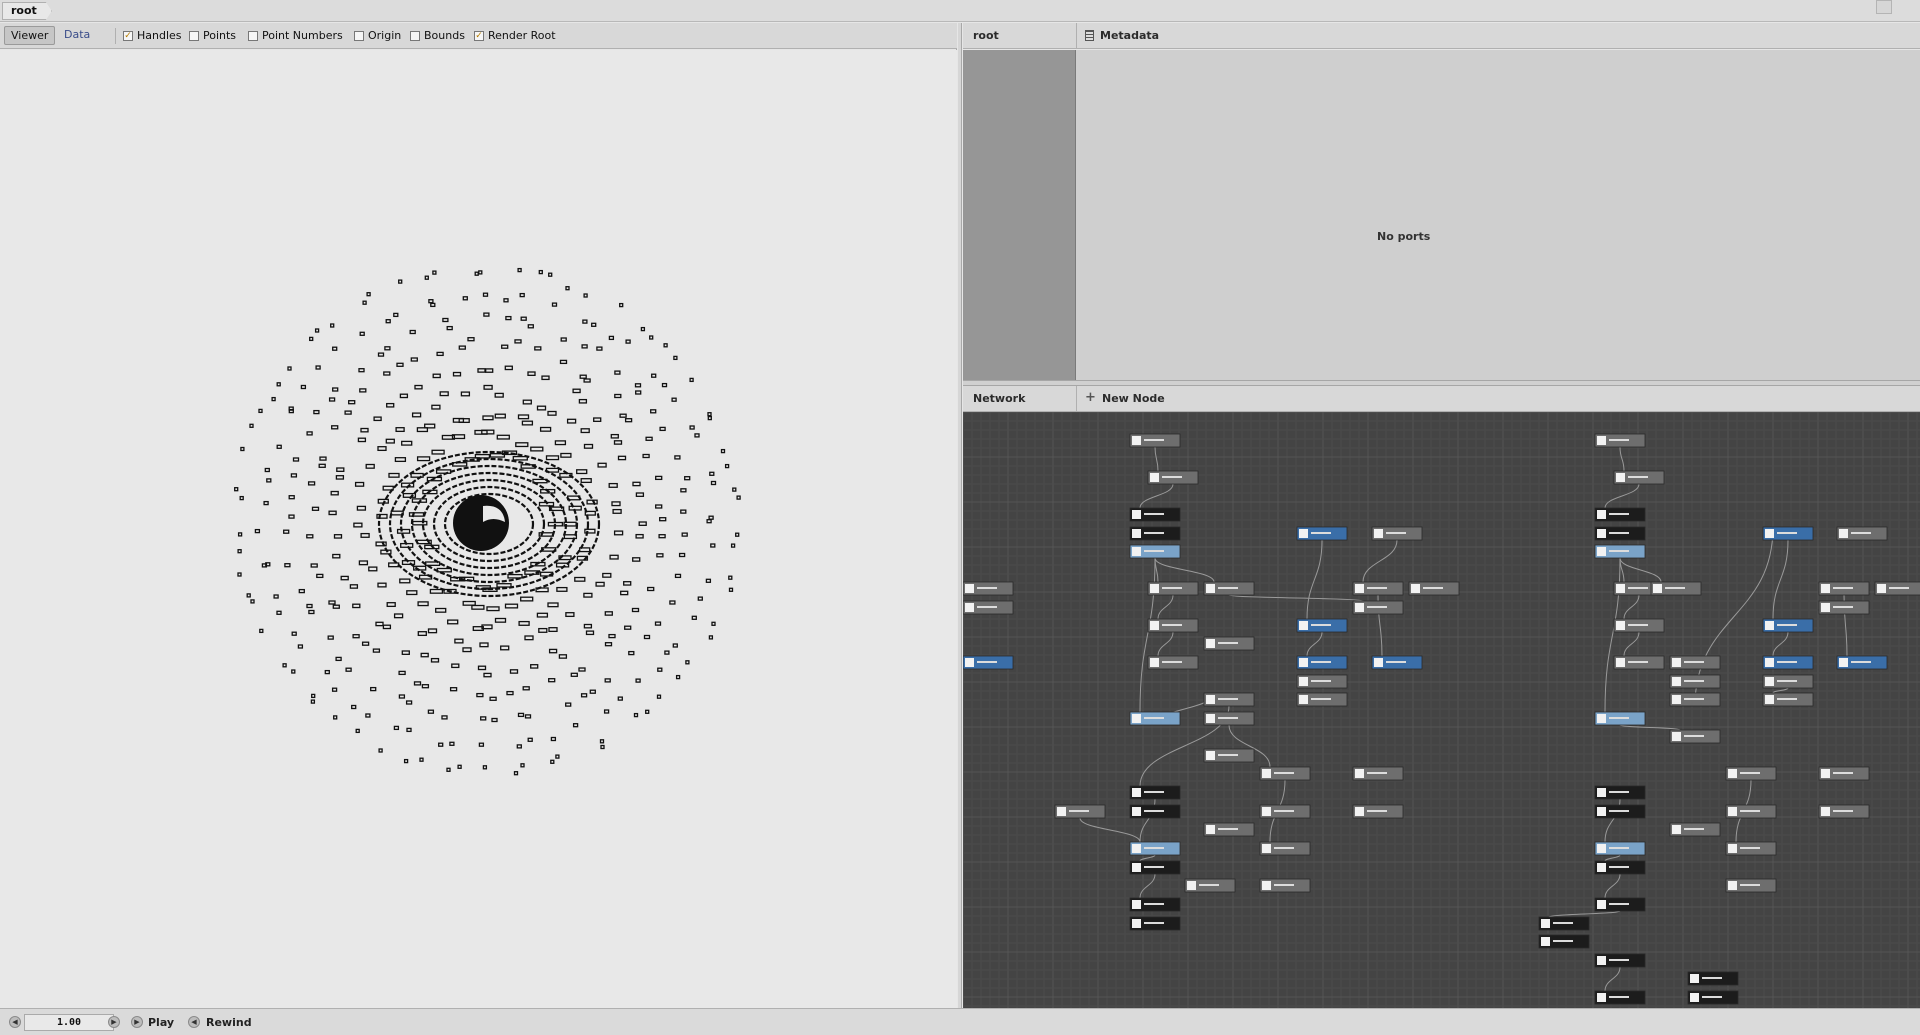 The height and width of the screenshot is (1035, 1920). Describe the element at coordinates (295, 35) in the screenshot. I see `toggle-point-numbers: Point Numbers` at that location.